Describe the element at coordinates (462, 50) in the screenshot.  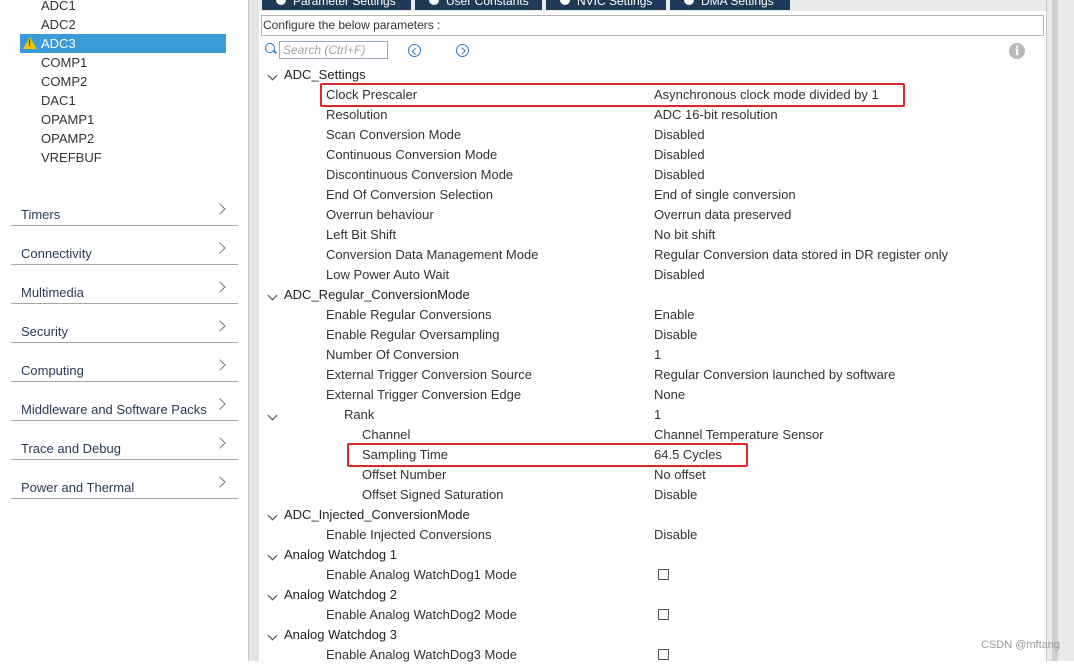
I see `next-result-button` at that location.